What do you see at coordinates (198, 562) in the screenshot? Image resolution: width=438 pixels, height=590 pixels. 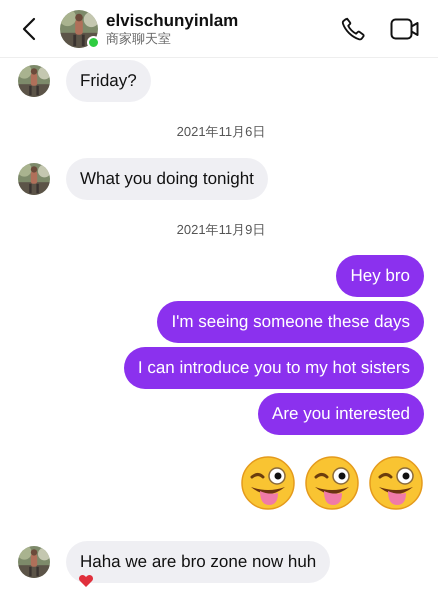 I see `message-bubble: Haha we are bro zone now huh` at bounding box center [198, 562].